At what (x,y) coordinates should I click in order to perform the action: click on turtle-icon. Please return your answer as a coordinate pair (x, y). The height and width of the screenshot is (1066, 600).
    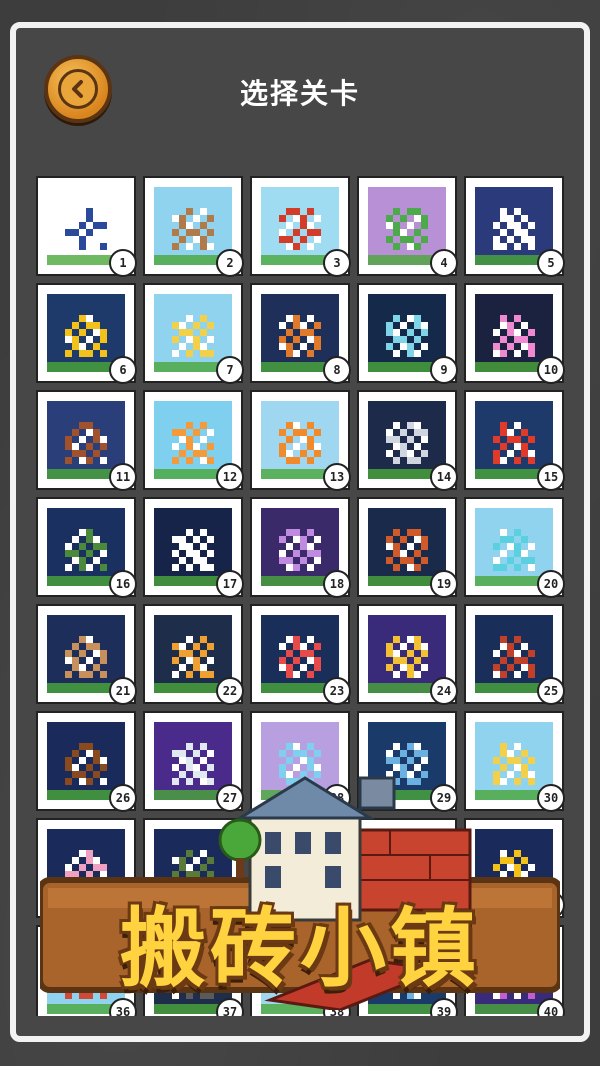
    Looking at the image, I should click on (86, 550).